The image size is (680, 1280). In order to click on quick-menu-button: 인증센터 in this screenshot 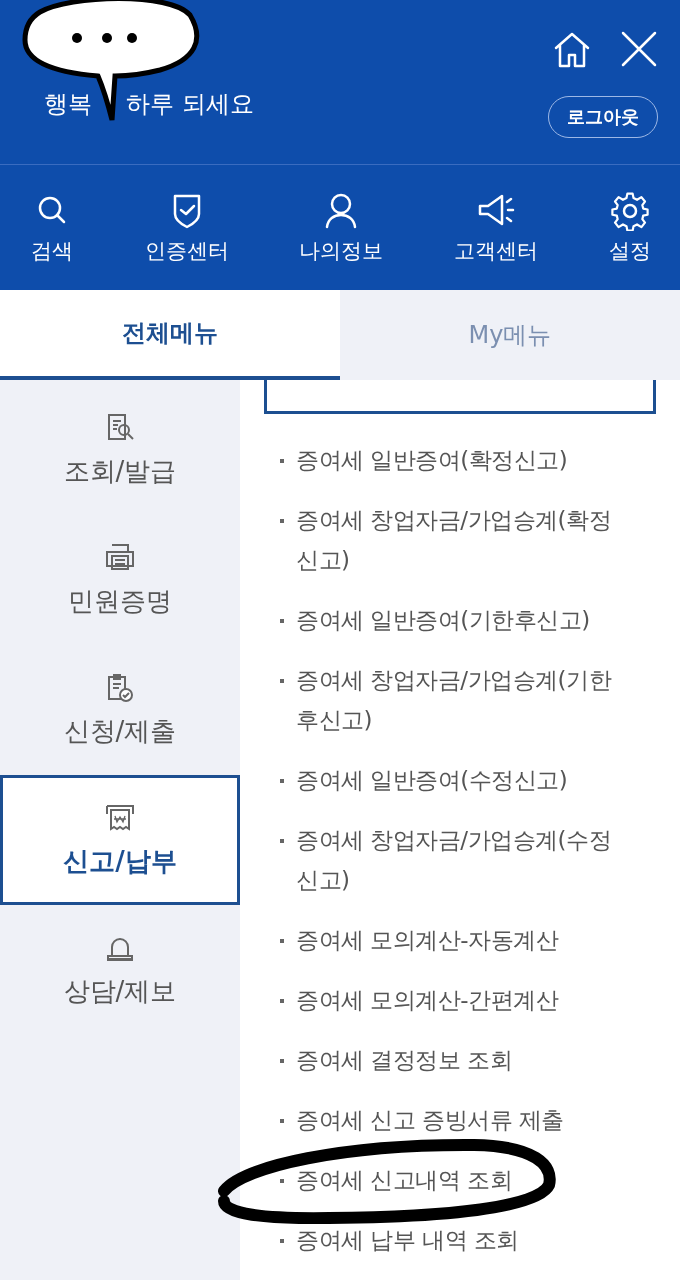, I will do `click(186, 227)`.